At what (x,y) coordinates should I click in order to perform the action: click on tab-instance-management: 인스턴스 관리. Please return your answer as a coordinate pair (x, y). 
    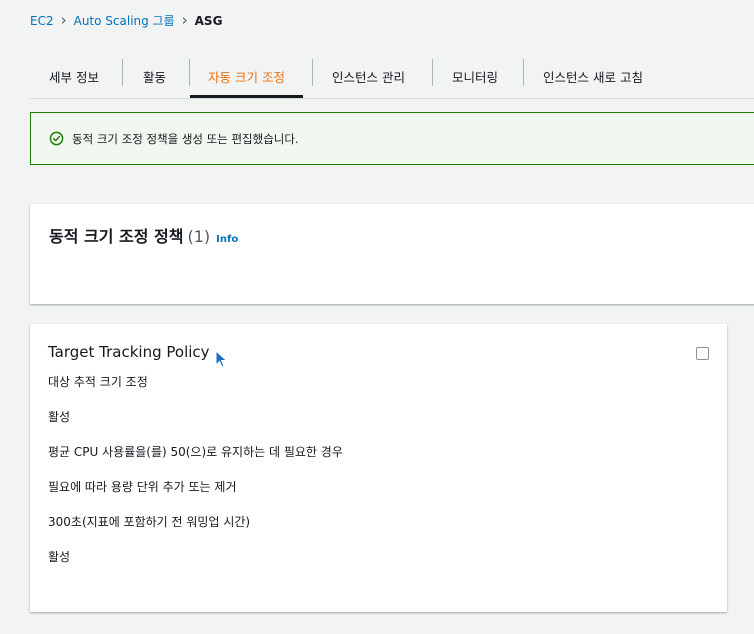
    Looking at the image, I should click on (368, 76).